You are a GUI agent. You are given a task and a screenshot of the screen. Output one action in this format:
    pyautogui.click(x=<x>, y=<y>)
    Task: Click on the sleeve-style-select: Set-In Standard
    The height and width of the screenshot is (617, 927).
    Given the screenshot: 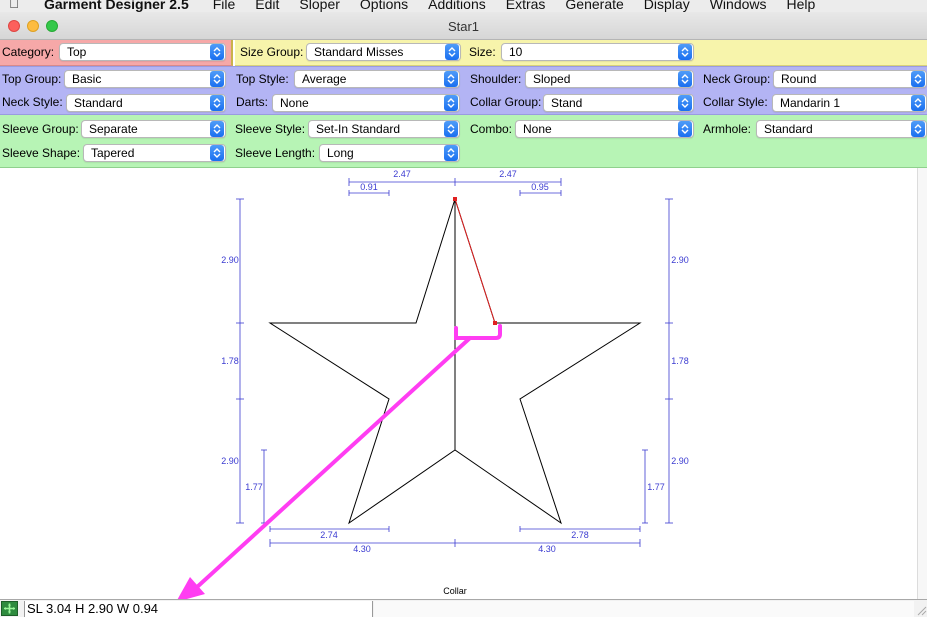 What is the action you would take?
    pyautogui.click(x=384, y=129)
    